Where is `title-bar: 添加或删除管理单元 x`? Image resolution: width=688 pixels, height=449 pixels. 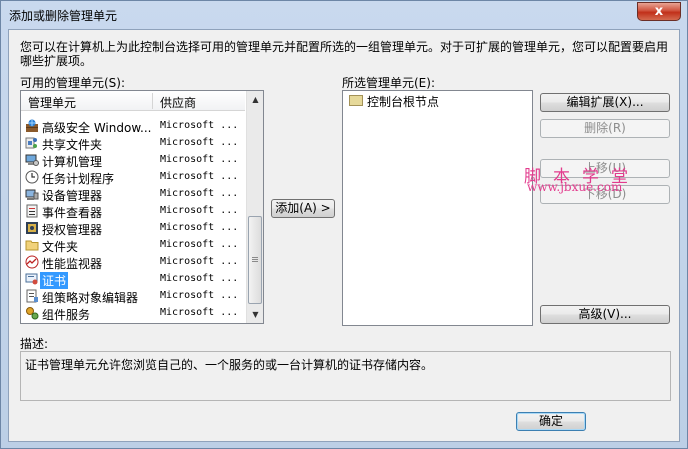 title-bar: 添加或删除管理单元 x is located at coordinates (344, 15).